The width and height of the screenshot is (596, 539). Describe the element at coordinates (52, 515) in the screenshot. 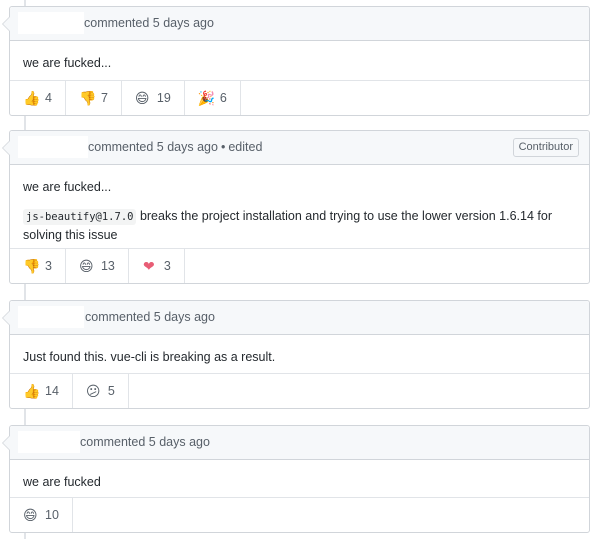

I see `reaction-count: 10` at that location.